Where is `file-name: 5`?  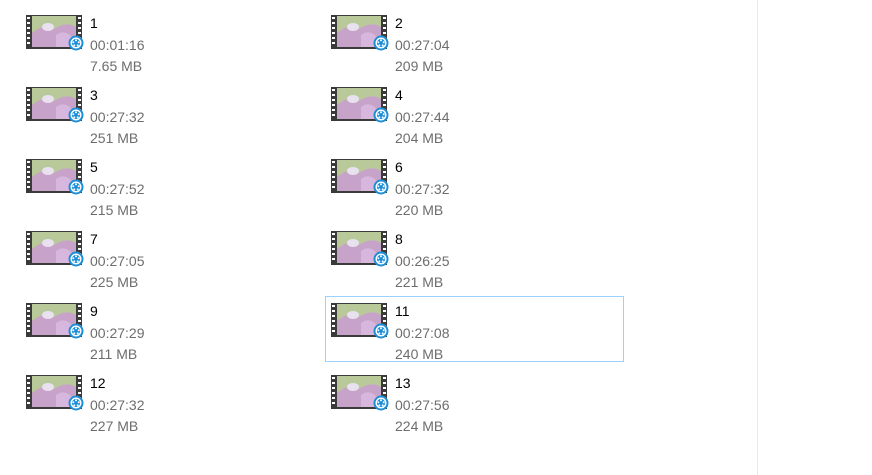 file-name: 5 is located at coordinates (94, 167).